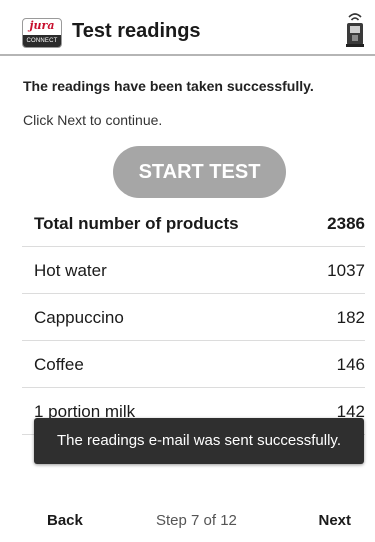  What do you see at coordinates (42, 41) in the screenshot?
I see `logo-tag-text: CONNECT` at bounding box center [42, 41].